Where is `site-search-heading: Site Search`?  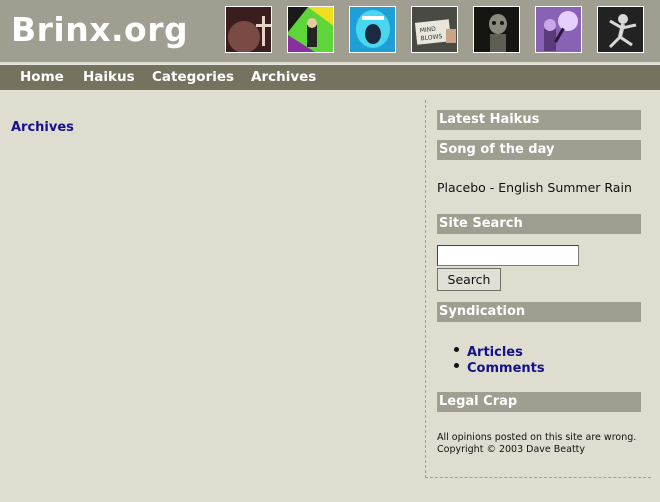 site-search-heading: Site Search is located at coordinates (539, 224).